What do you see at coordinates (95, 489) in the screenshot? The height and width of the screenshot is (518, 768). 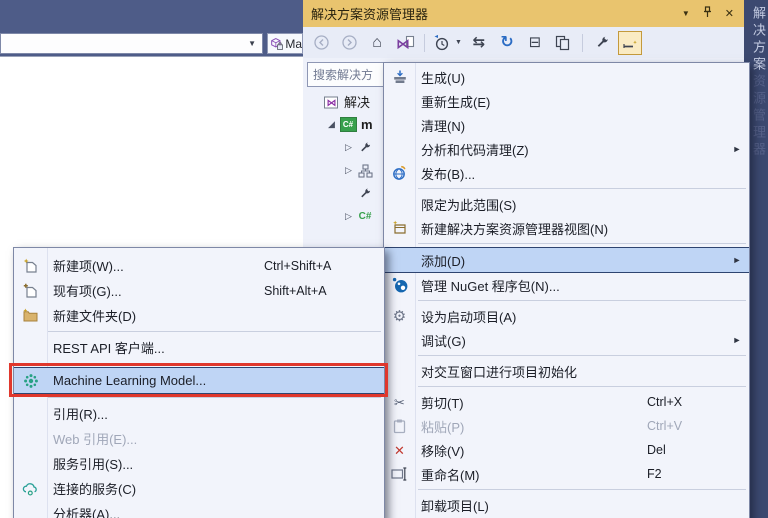 I see `menu-item-label: 连接的服务(C)` at bounding box center [95, 489].